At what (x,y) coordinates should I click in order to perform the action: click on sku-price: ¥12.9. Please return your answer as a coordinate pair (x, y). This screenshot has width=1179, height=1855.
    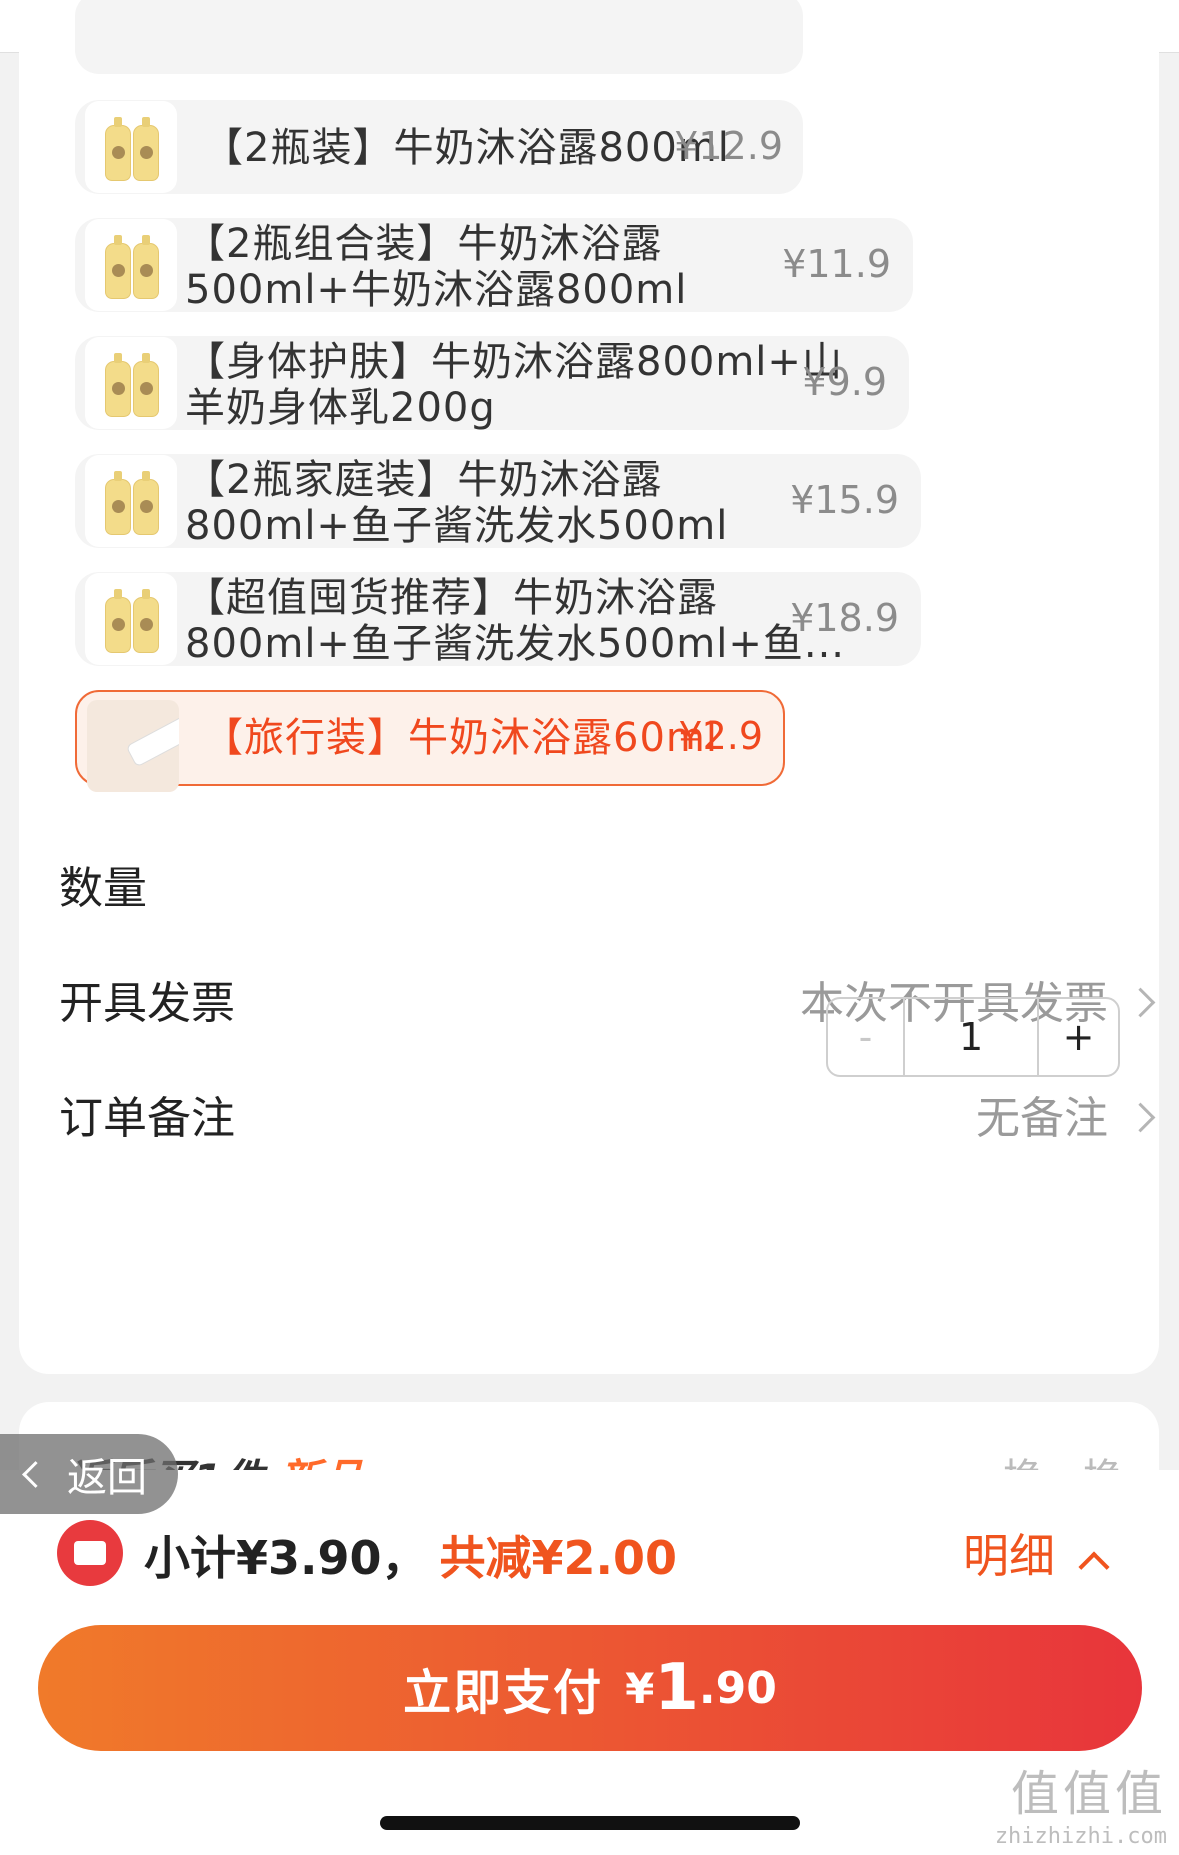
    Looking at the image, I should click on (728, 146).